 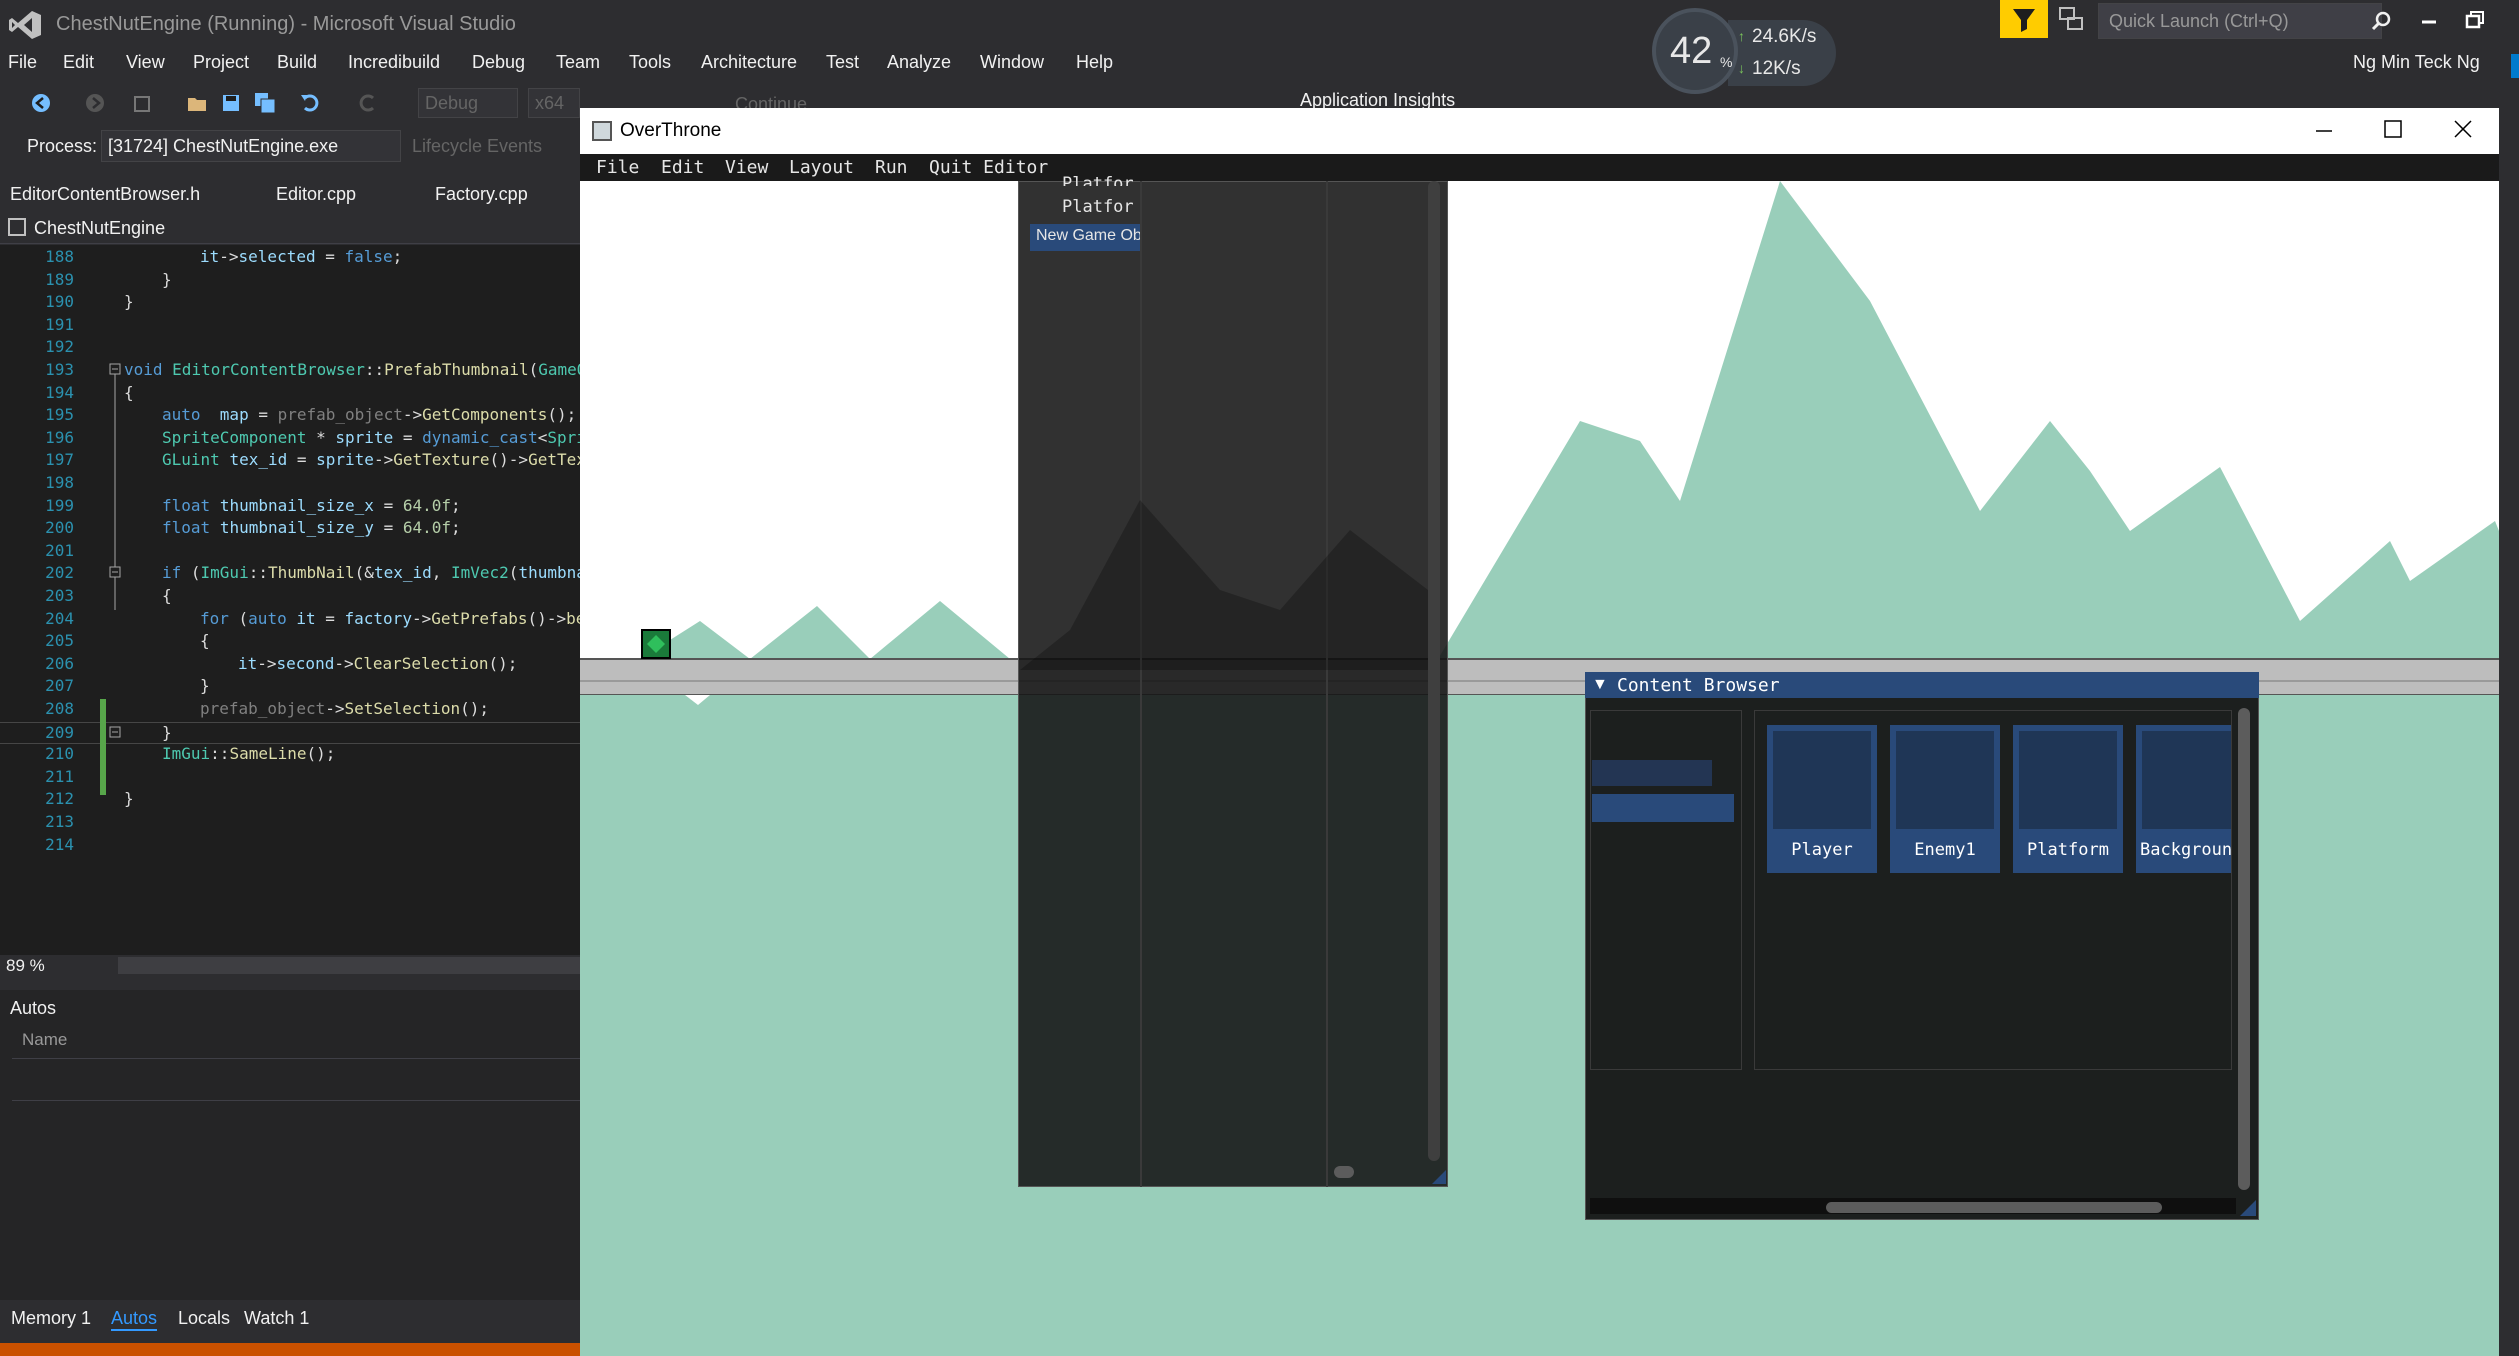 I want to click on solution-platform-select: x64, so click(x=554, y=103).